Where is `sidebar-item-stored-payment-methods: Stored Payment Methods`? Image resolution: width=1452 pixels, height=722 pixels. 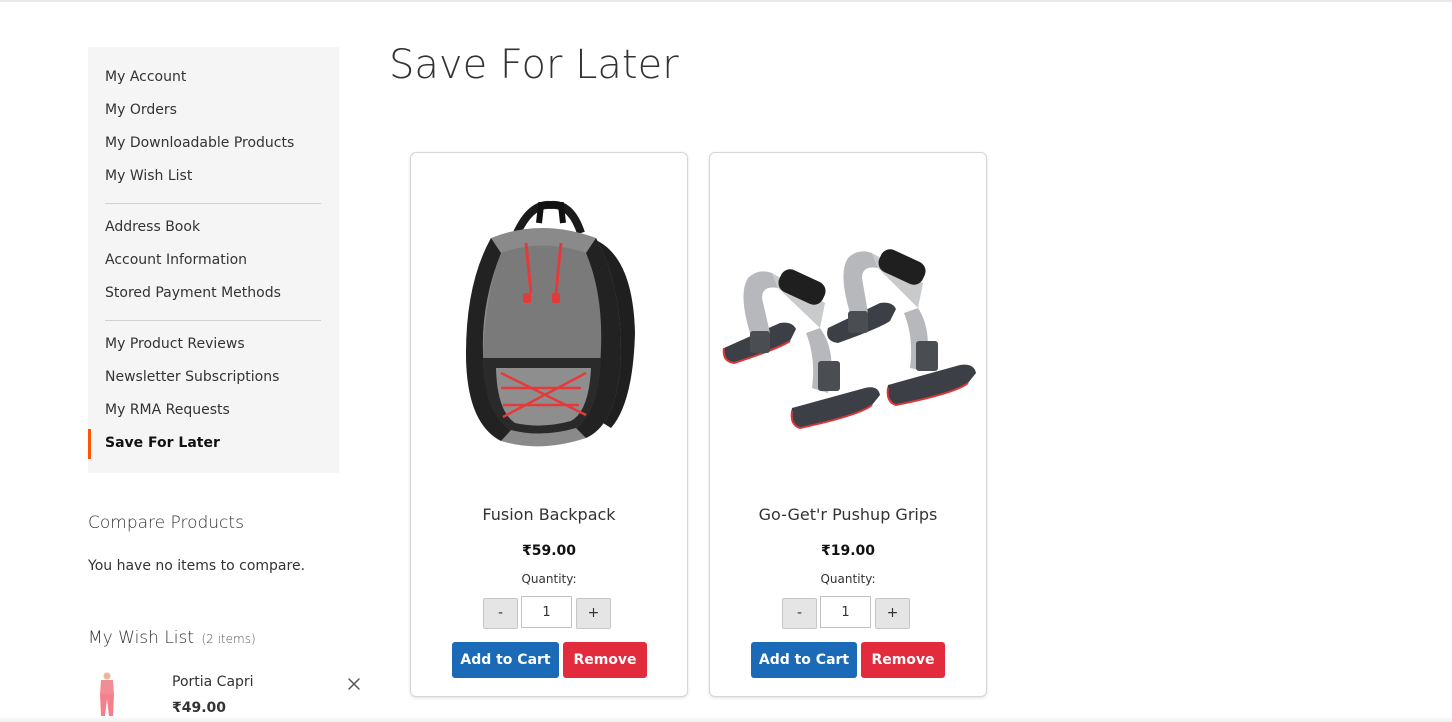
sidebar-item-stored-payment-methods: Stored Payment Methods is located at coordinates (213, 295).